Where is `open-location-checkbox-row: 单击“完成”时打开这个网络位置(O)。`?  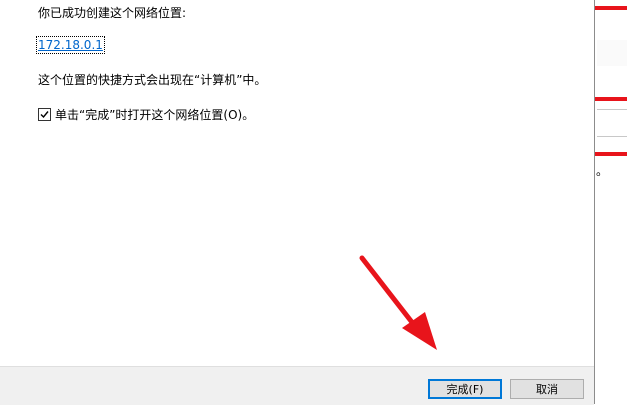
open-location-checkbox-row: 单击“完成”时打开这个网络位置(O)。 is located at coordinates (146, 114).